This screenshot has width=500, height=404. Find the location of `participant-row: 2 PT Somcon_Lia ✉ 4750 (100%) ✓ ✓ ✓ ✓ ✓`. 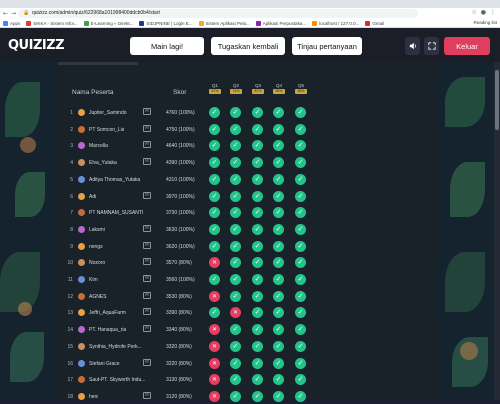

participant-row: 2 PT Somcon_Lia ✉ 4750 (100%) ✓ ✓ ✓ ✓ ✓ is located at coordinates (195, 129).